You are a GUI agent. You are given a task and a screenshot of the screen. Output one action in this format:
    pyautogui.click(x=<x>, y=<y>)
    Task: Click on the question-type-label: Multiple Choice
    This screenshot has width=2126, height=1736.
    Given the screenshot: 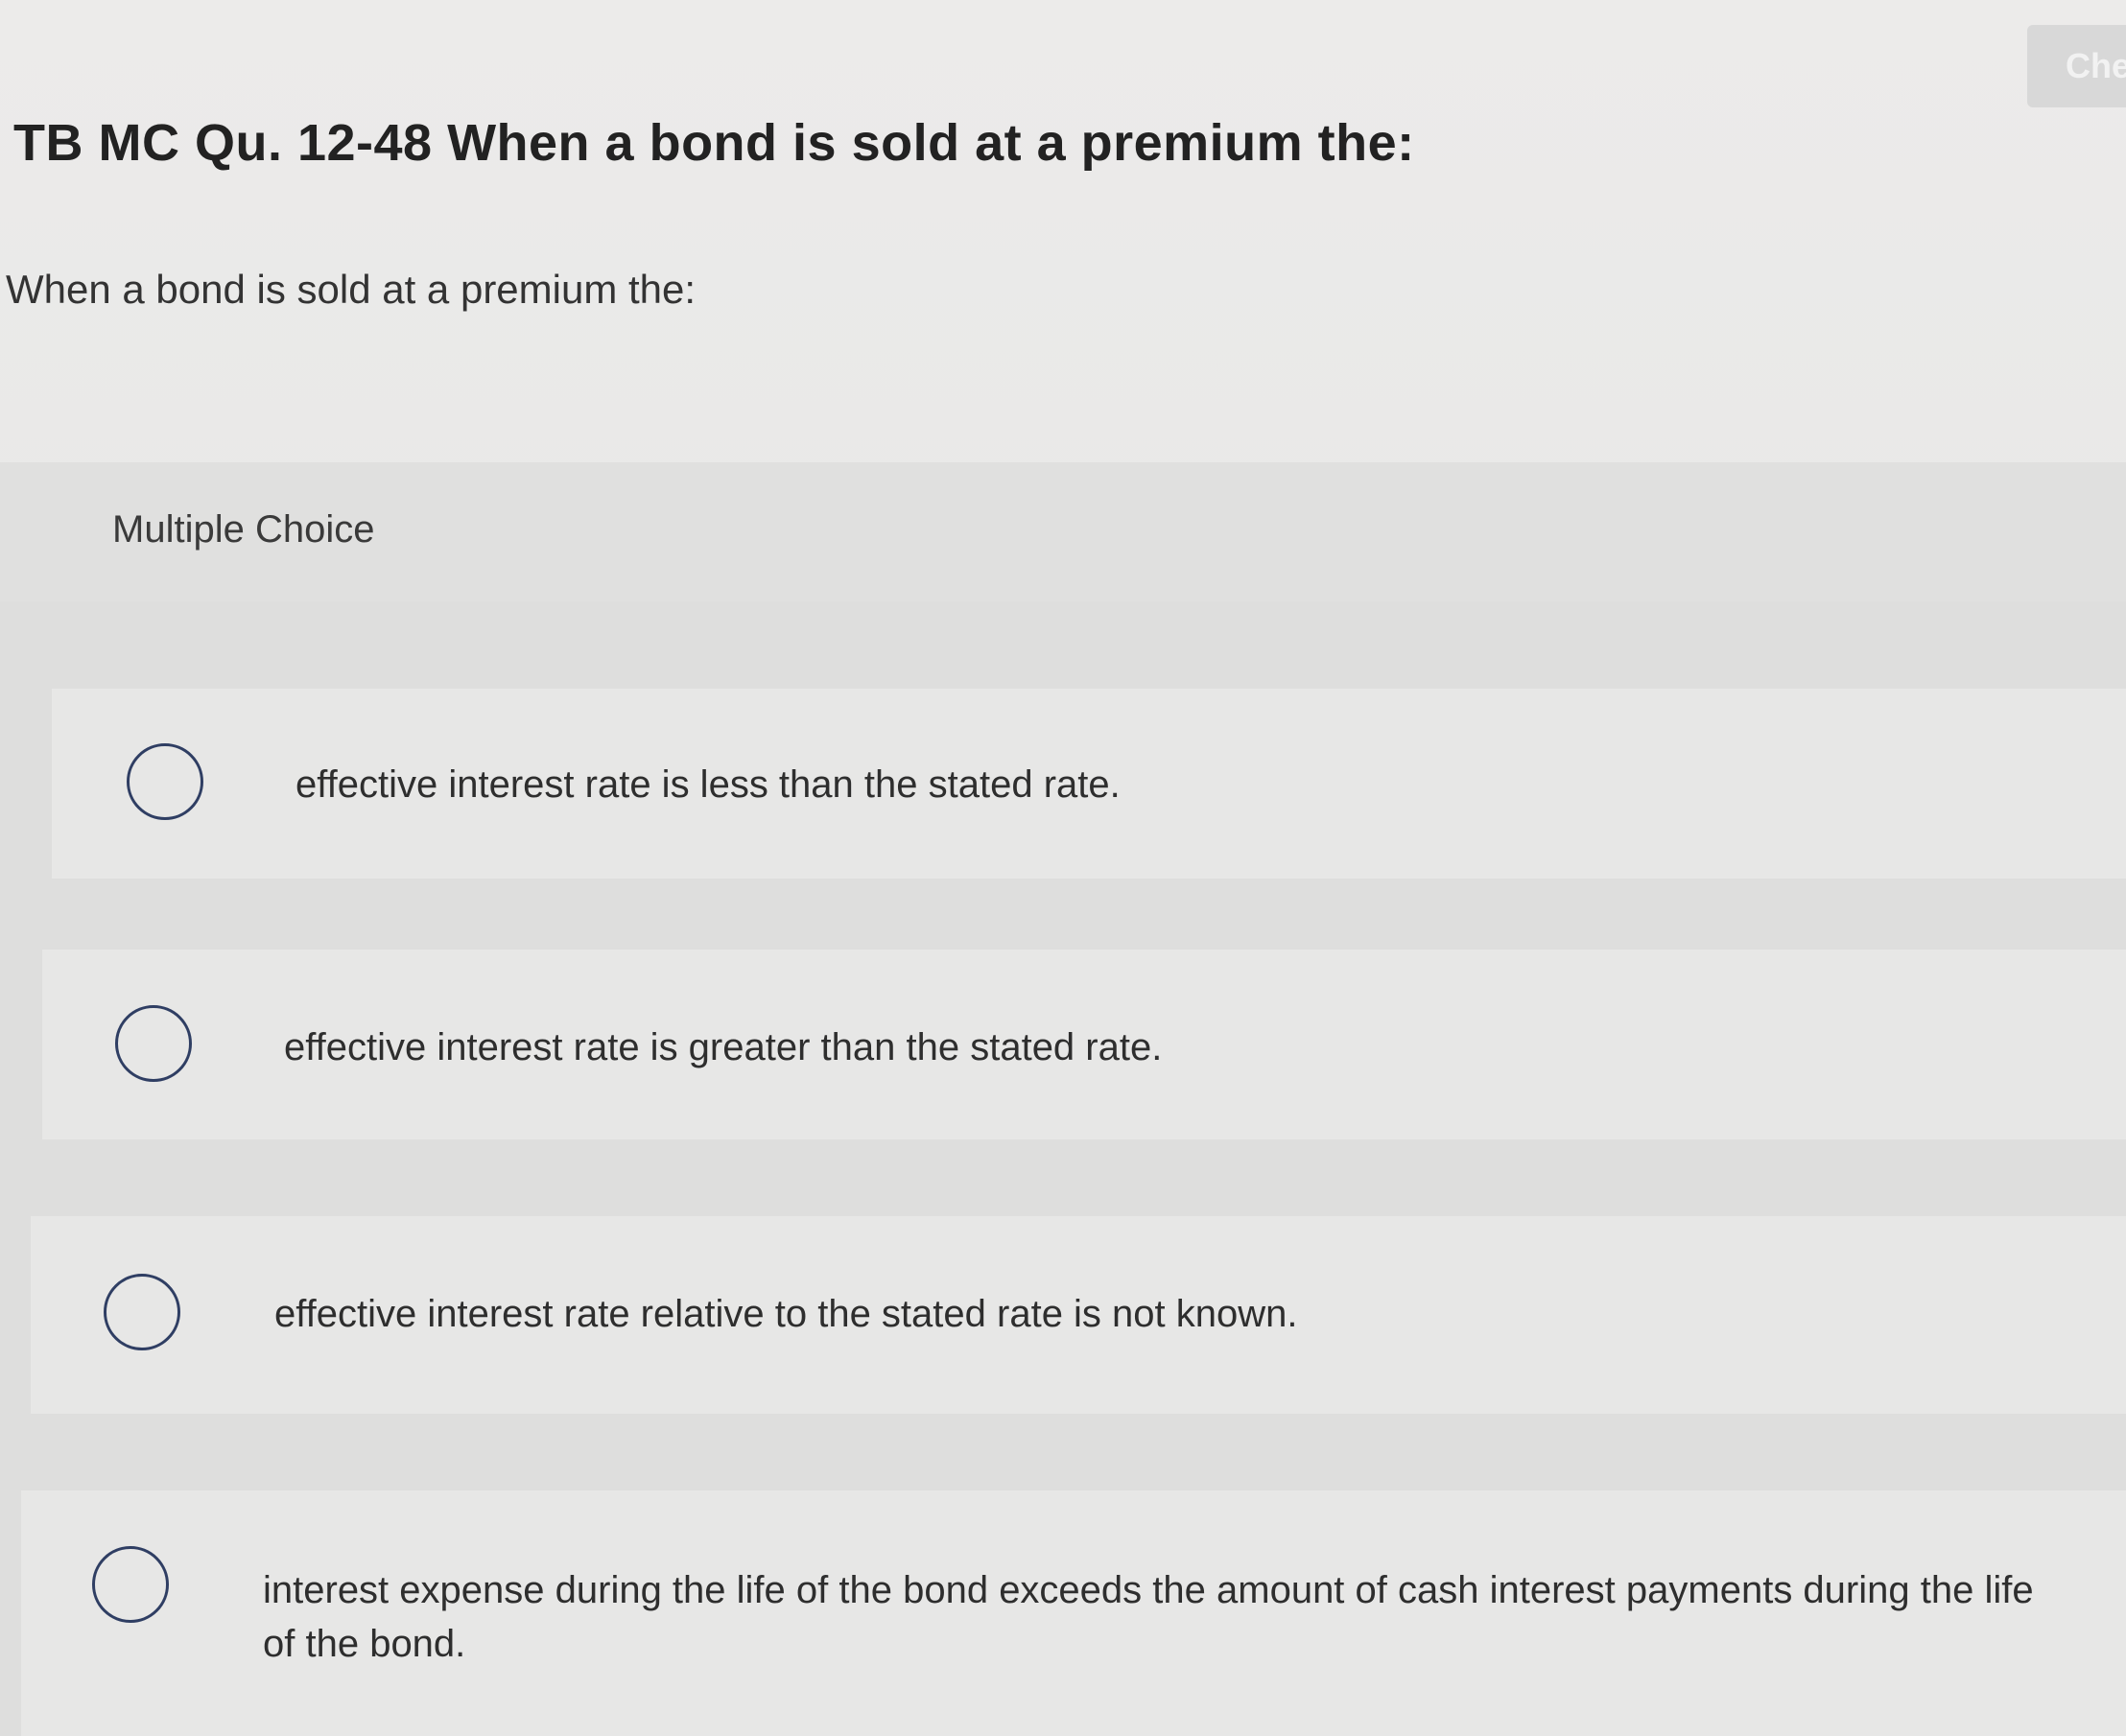 What is the action you would take?
    pyautogui.click(x=244, y=529)
    